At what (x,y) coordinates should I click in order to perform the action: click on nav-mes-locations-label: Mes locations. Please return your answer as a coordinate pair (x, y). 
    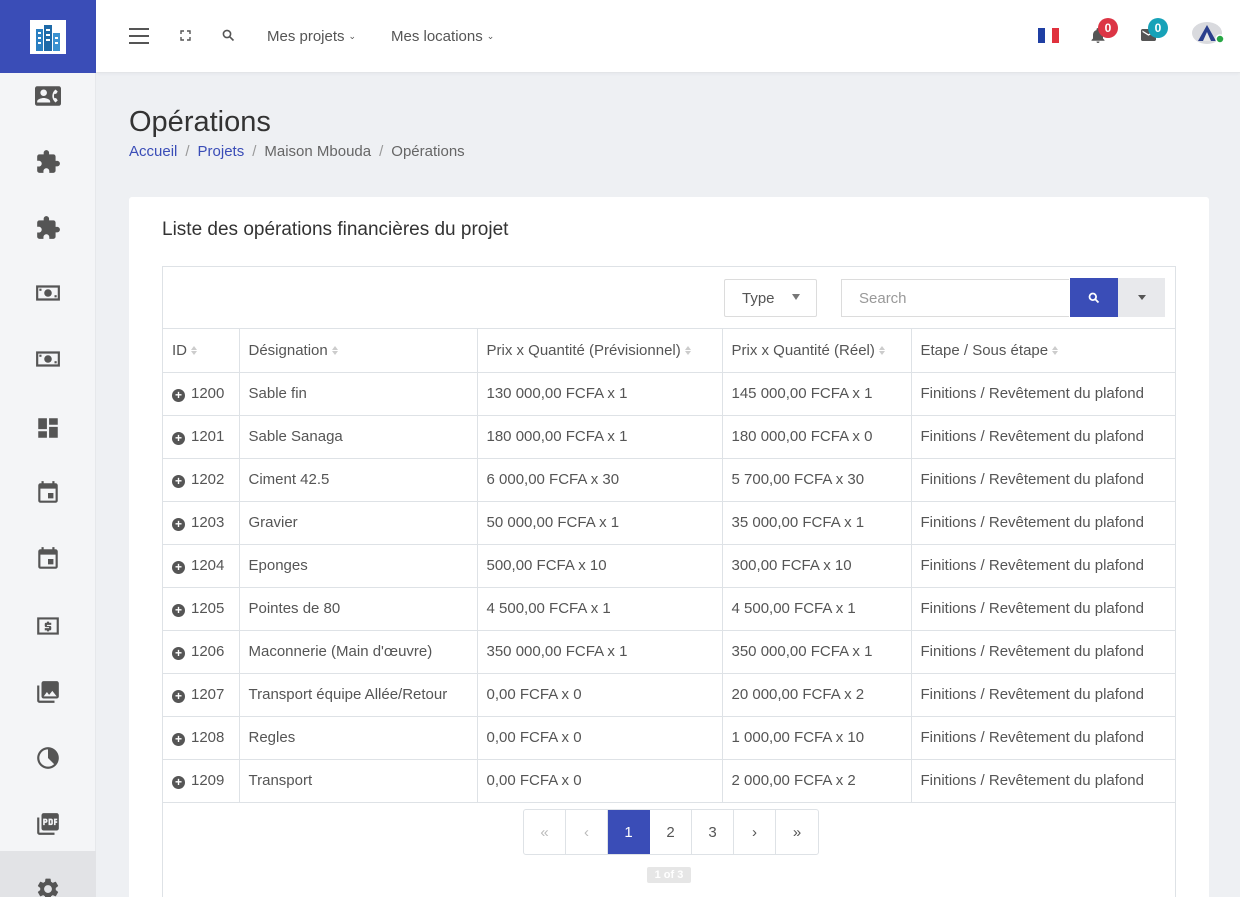
    Looking at the image, I should click on (437, 36).